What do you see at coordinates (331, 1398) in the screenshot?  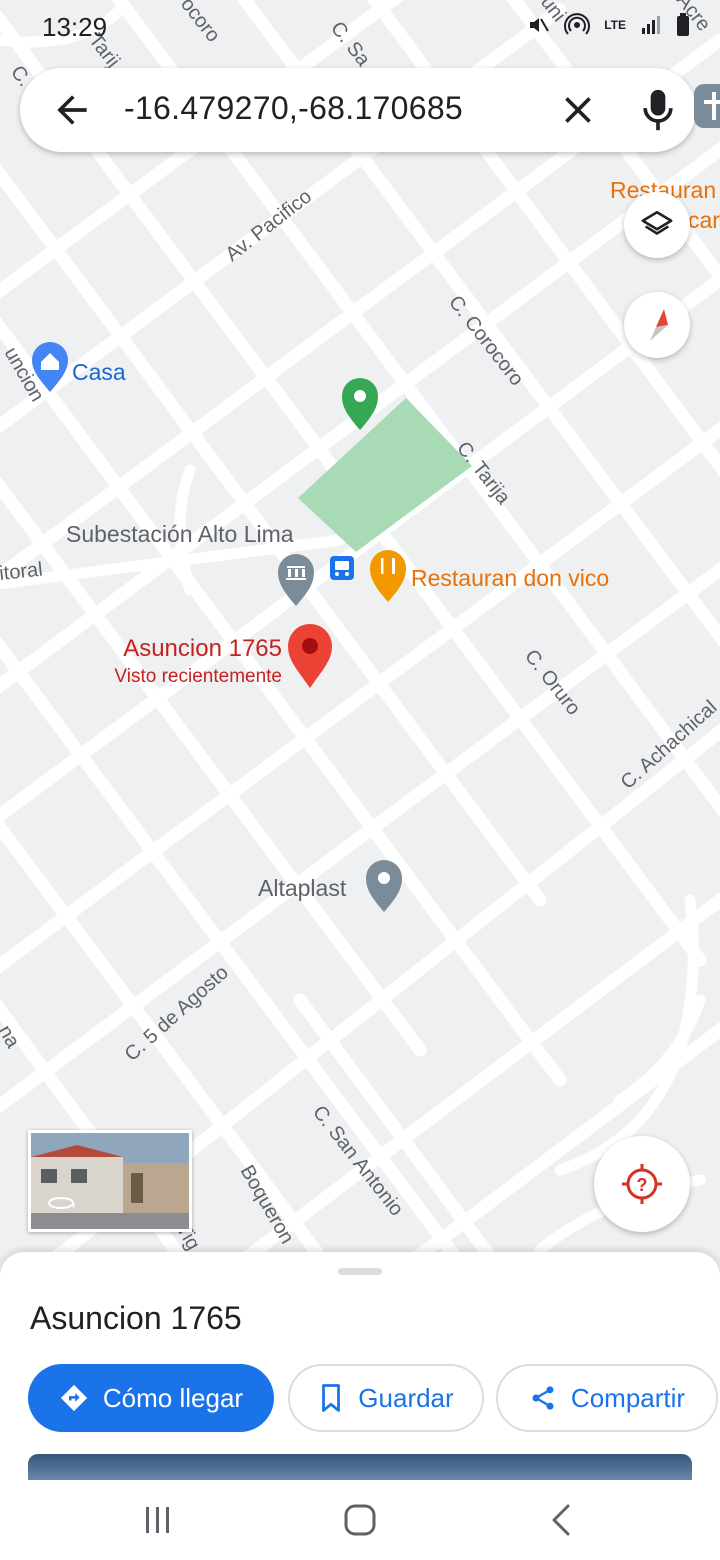 I see `bookmark-icon` at bounding box center [331, 1398].